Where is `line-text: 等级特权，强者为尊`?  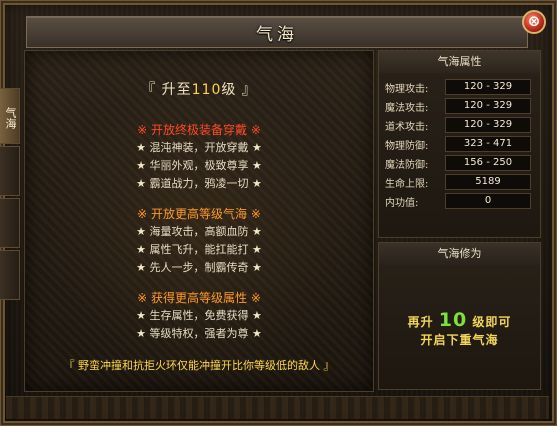
line-text: 等级特权，强者为尊 is located at coordinates (199, 333).